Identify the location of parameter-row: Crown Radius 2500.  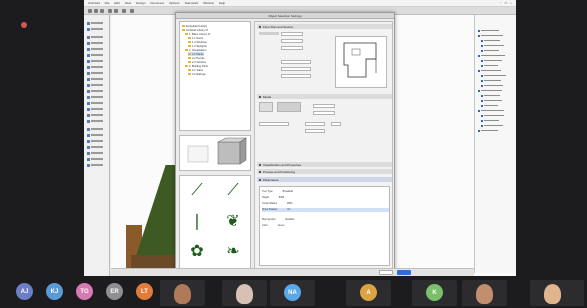
(325, 204).